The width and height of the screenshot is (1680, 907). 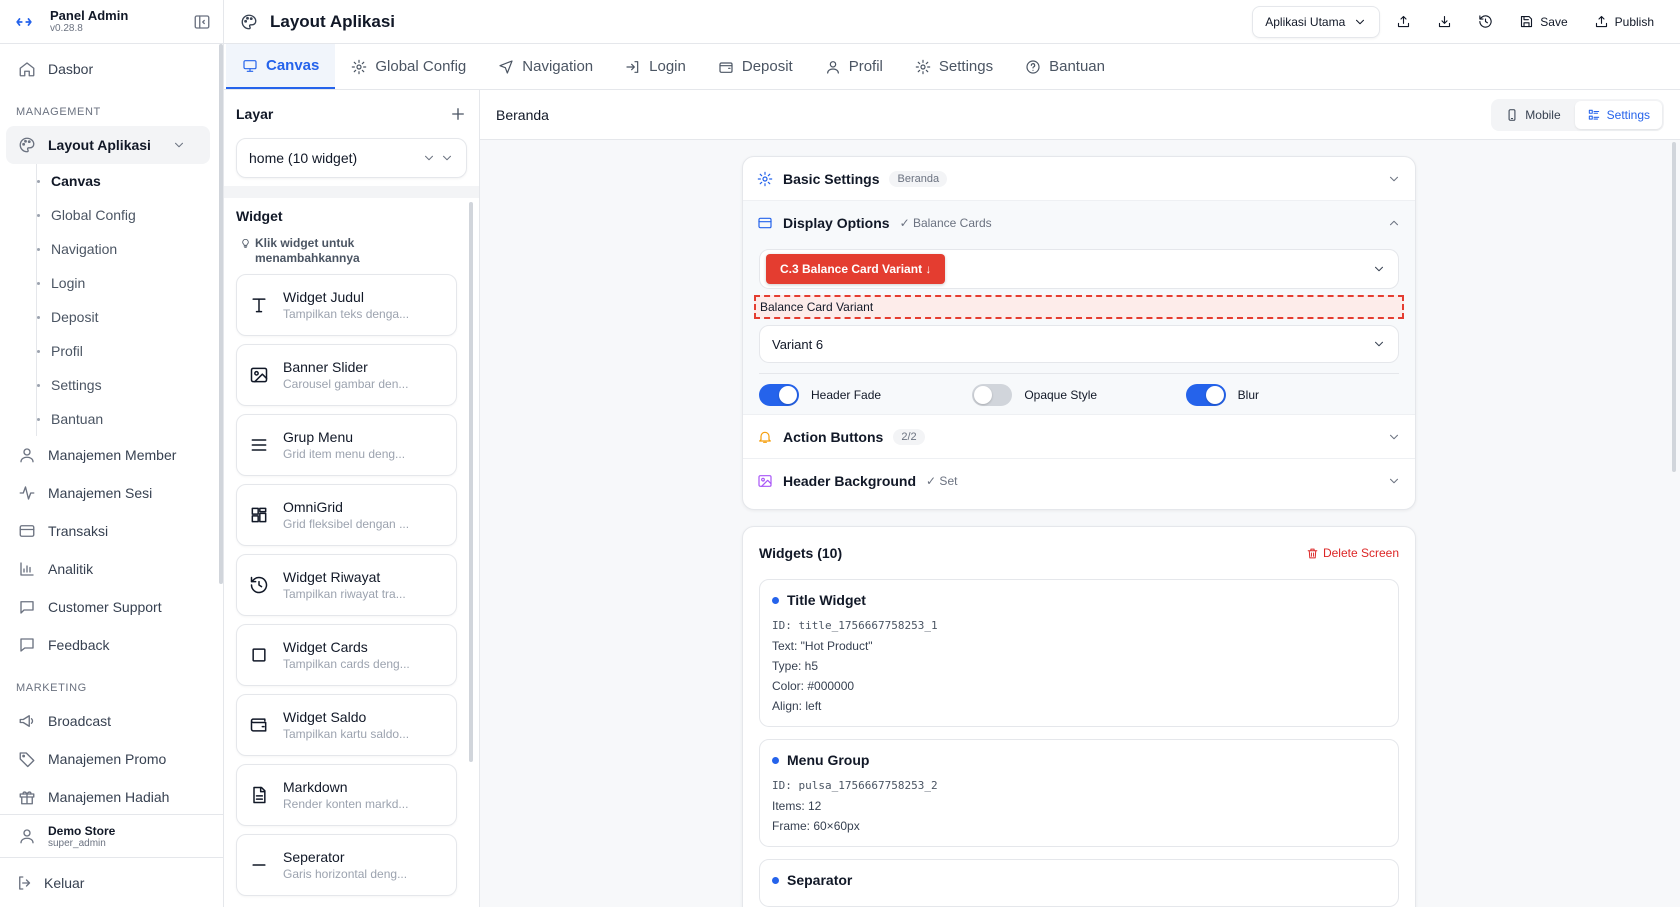 What do you see at coordinates (1079, 223) in the screenshot?
I see `section-display-options: Display Options ✓ Balance Cards` at bounding box center [1079, 223].